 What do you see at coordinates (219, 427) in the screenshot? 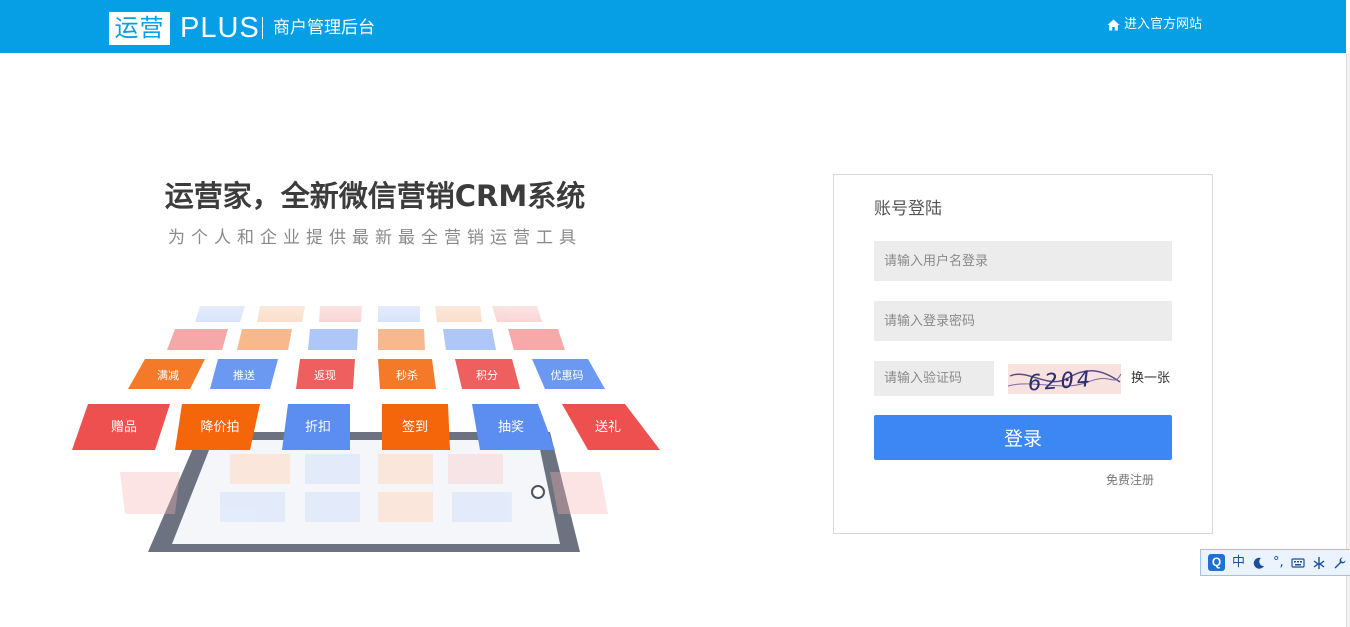
I see `front-row-tile-label: 降价拍` at bounding box center [219, 427].